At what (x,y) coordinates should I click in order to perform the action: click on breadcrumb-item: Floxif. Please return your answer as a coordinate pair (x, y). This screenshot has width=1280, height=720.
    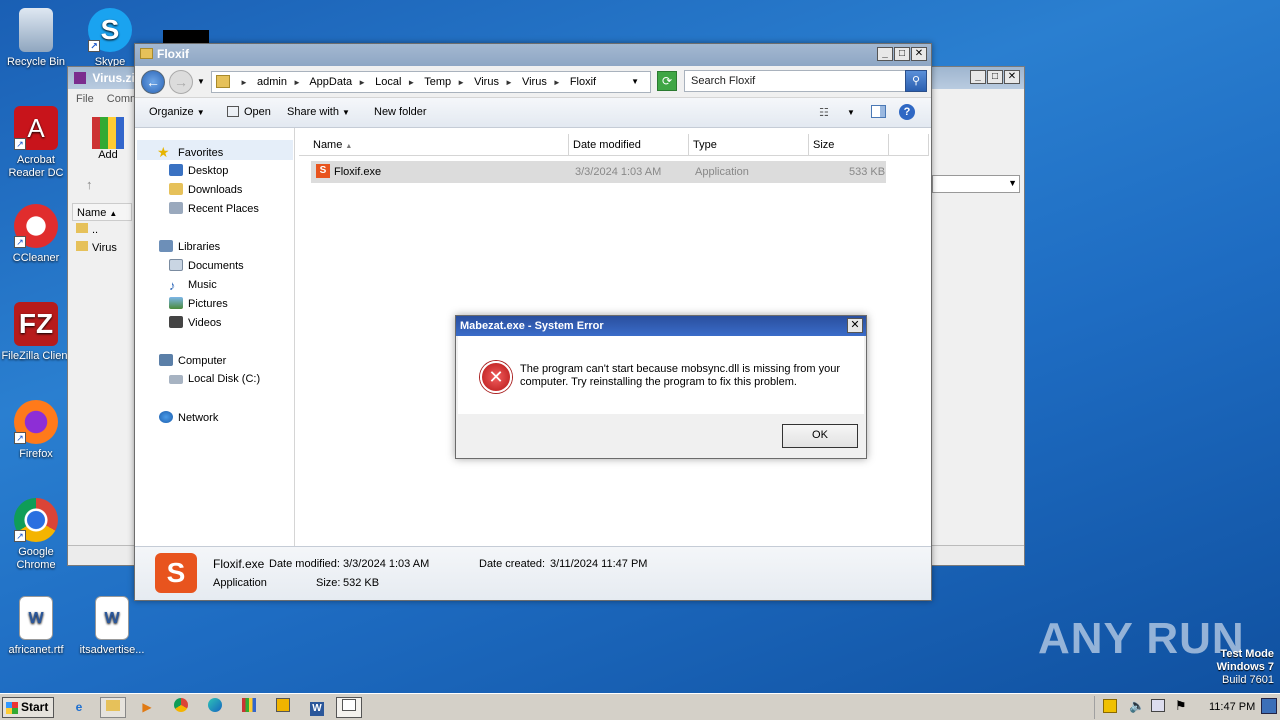
    Looking at the image, I should click on (583, 82).